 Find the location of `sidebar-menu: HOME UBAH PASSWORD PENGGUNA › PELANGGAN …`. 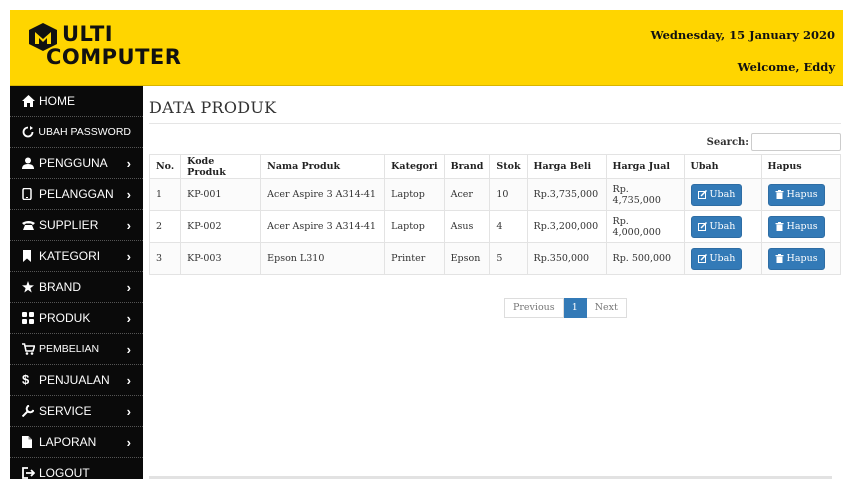

sidebar-menu: HOME UBAH PASSWORD PENGGUNA › PELANGGAN … is located at coordinates (76, 282).